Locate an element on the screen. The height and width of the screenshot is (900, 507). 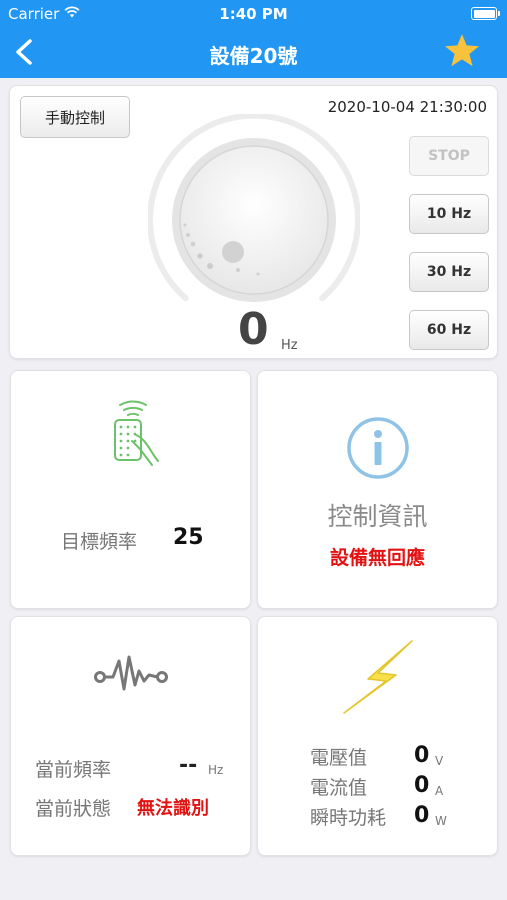
speed-dial-knob is located at coordinates (254, 220).